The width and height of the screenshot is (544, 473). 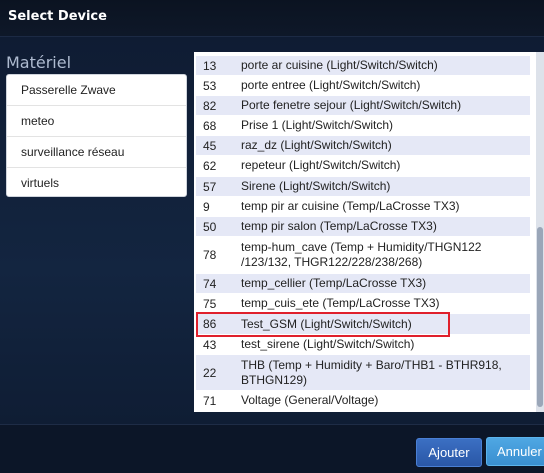 What do you see at coordinates (321, 165) in the screenshot?
I see `device-name: repeteur (Light/Switch/Switch)` at bounding box center [321, 165].